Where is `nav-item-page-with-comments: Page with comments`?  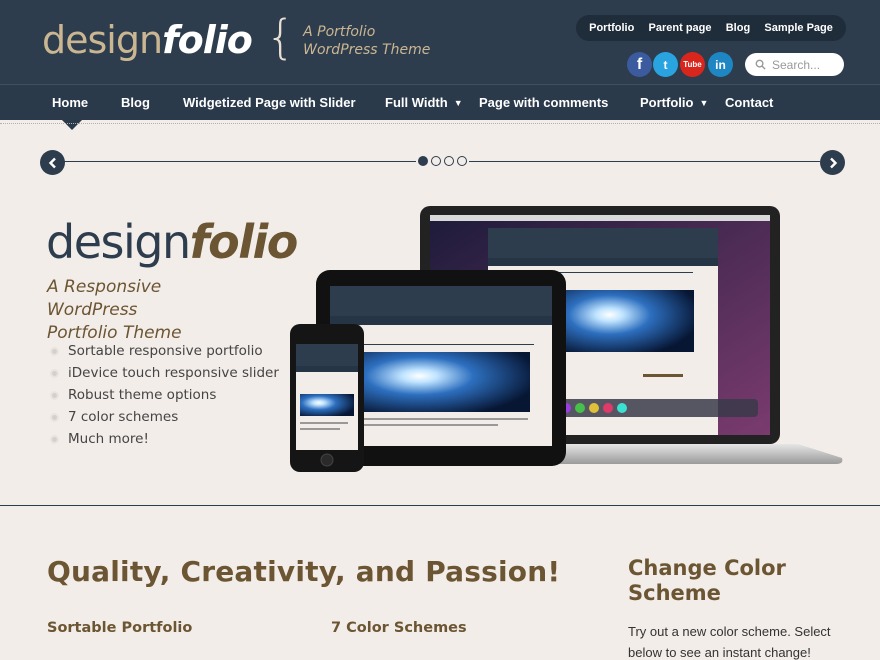 nav-item-page-with-comments: Page with comments is located at coordinates (543, 103).